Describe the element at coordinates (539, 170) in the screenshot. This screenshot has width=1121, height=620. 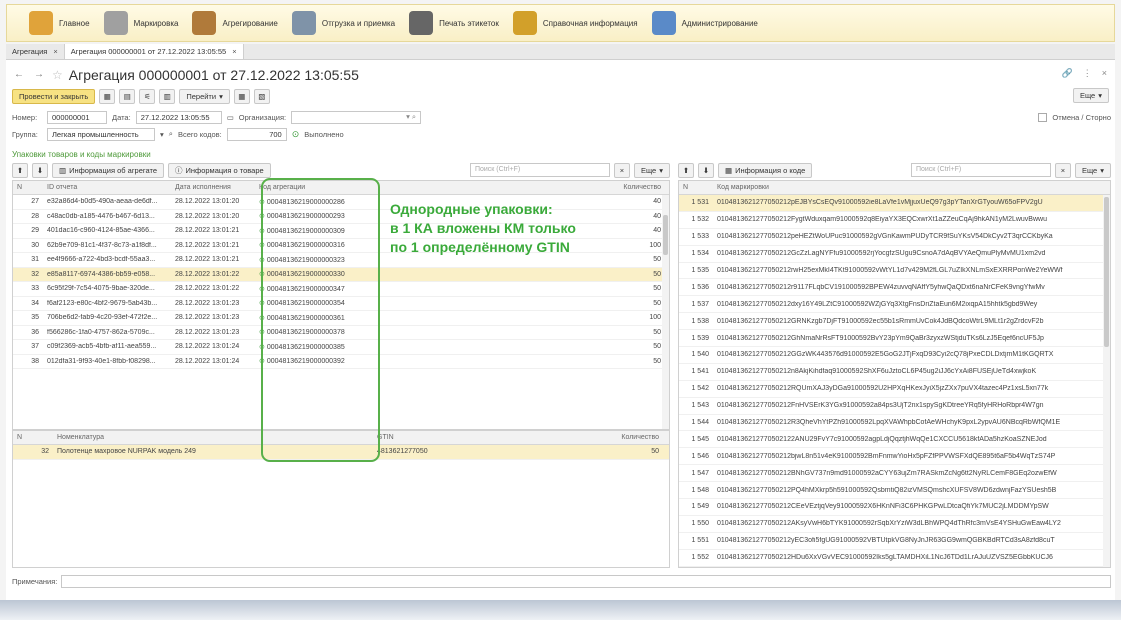
I see `left-search-input: Поиск (Ctrl+F)` at that location.